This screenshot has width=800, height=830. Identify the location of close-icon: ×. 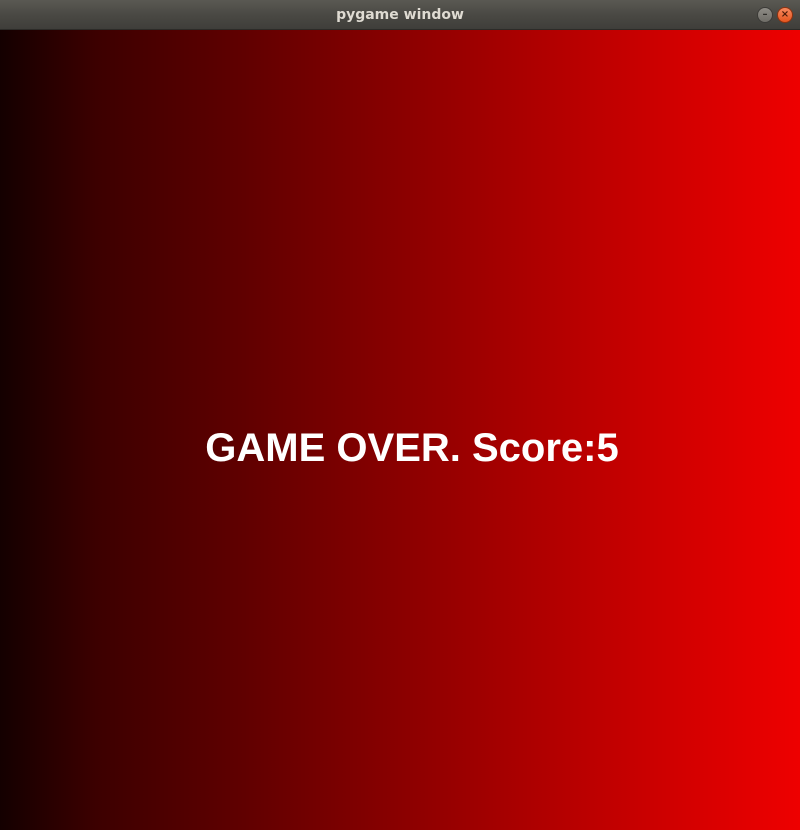
(785, 14).